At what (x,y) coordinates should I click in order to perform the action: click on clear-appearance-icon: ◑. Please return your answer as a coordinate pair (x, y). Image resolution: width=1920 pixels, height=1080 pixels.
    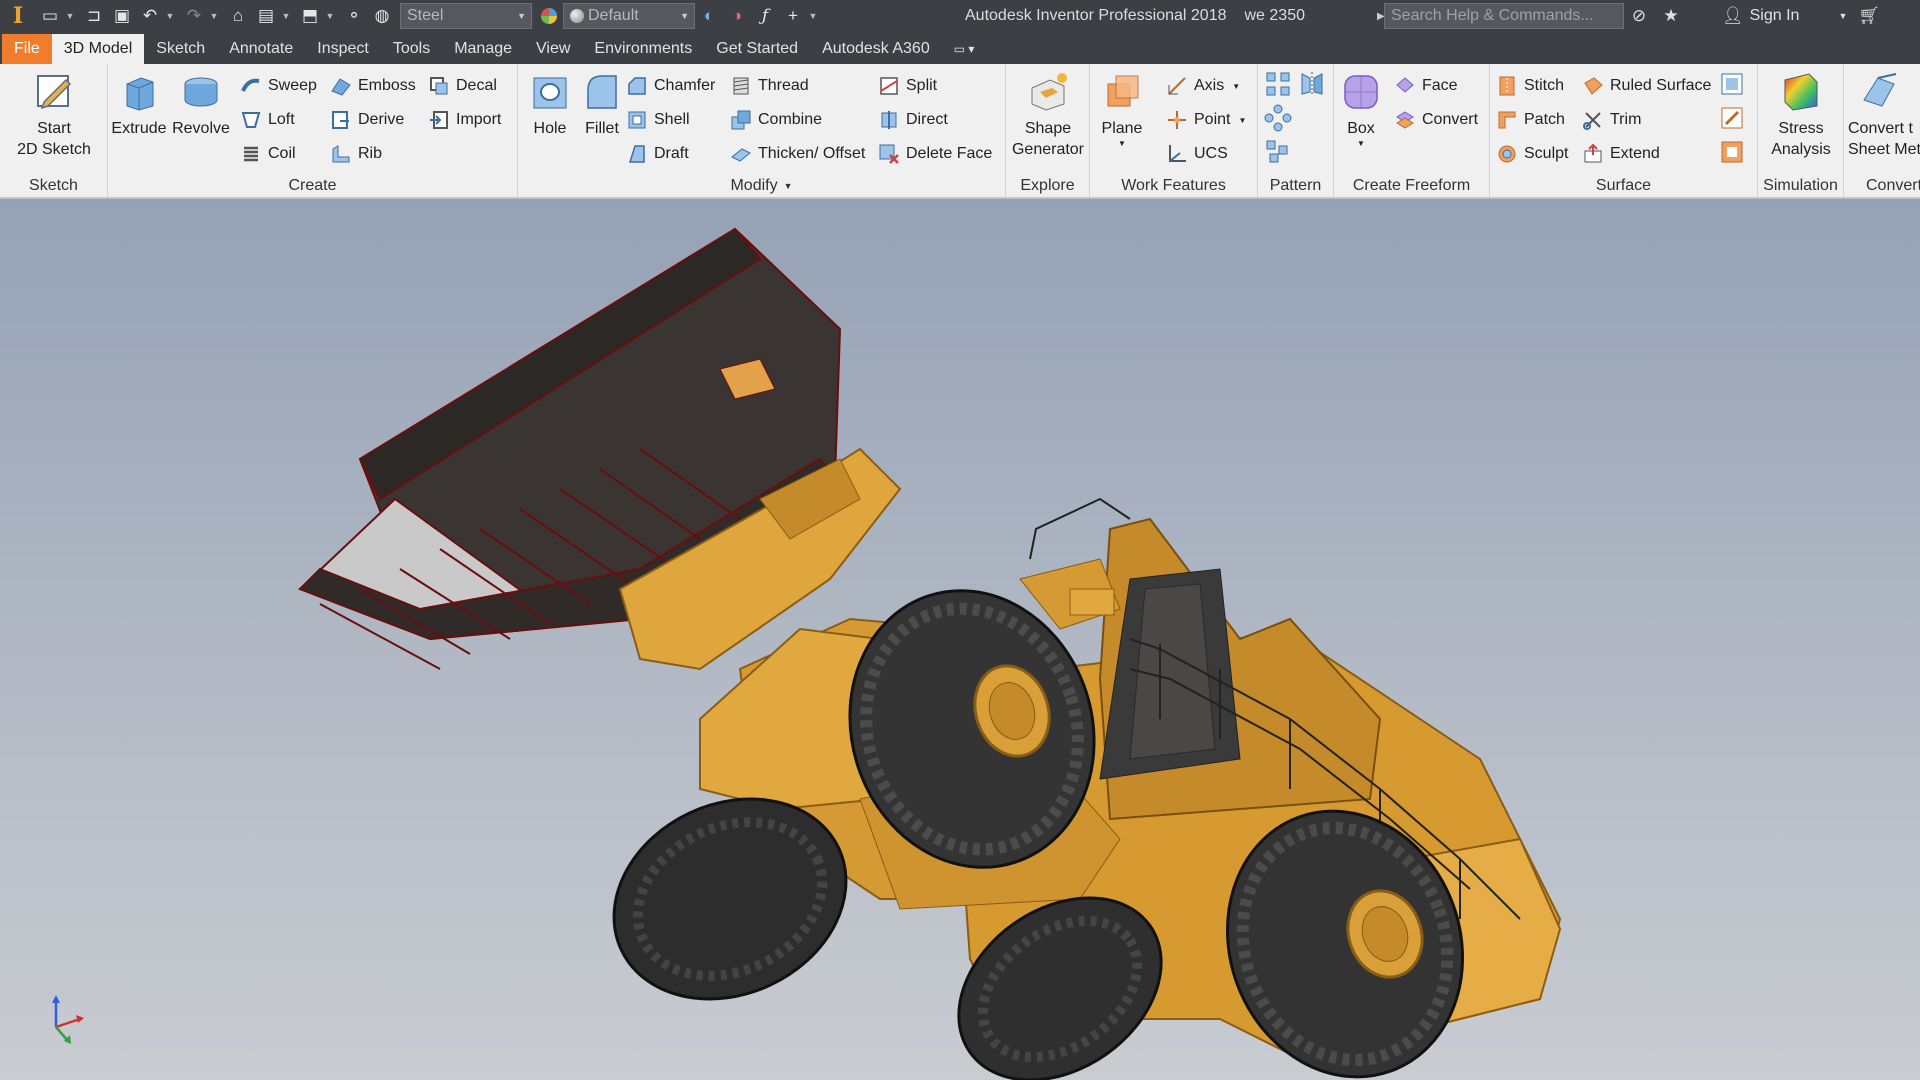
    Looking at the image, I should click on (737, 16).